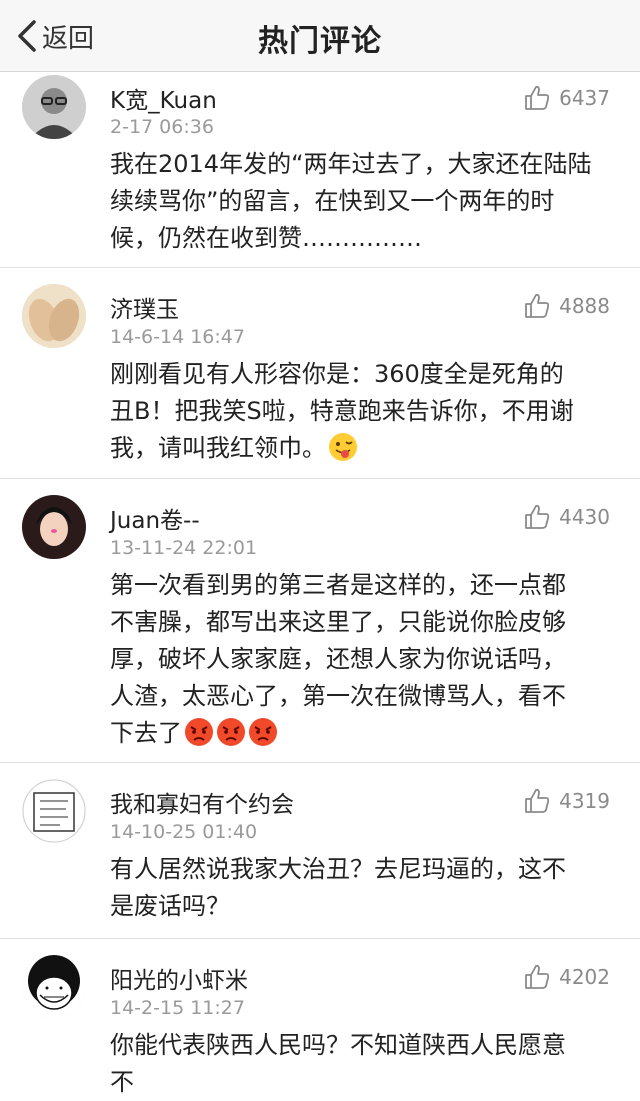 This screenshot has height=1101, width=640. I want to click on comment-text: 你能代表陕西人民吗？不知道陕西人民愿意 不, so click(338, 1063).